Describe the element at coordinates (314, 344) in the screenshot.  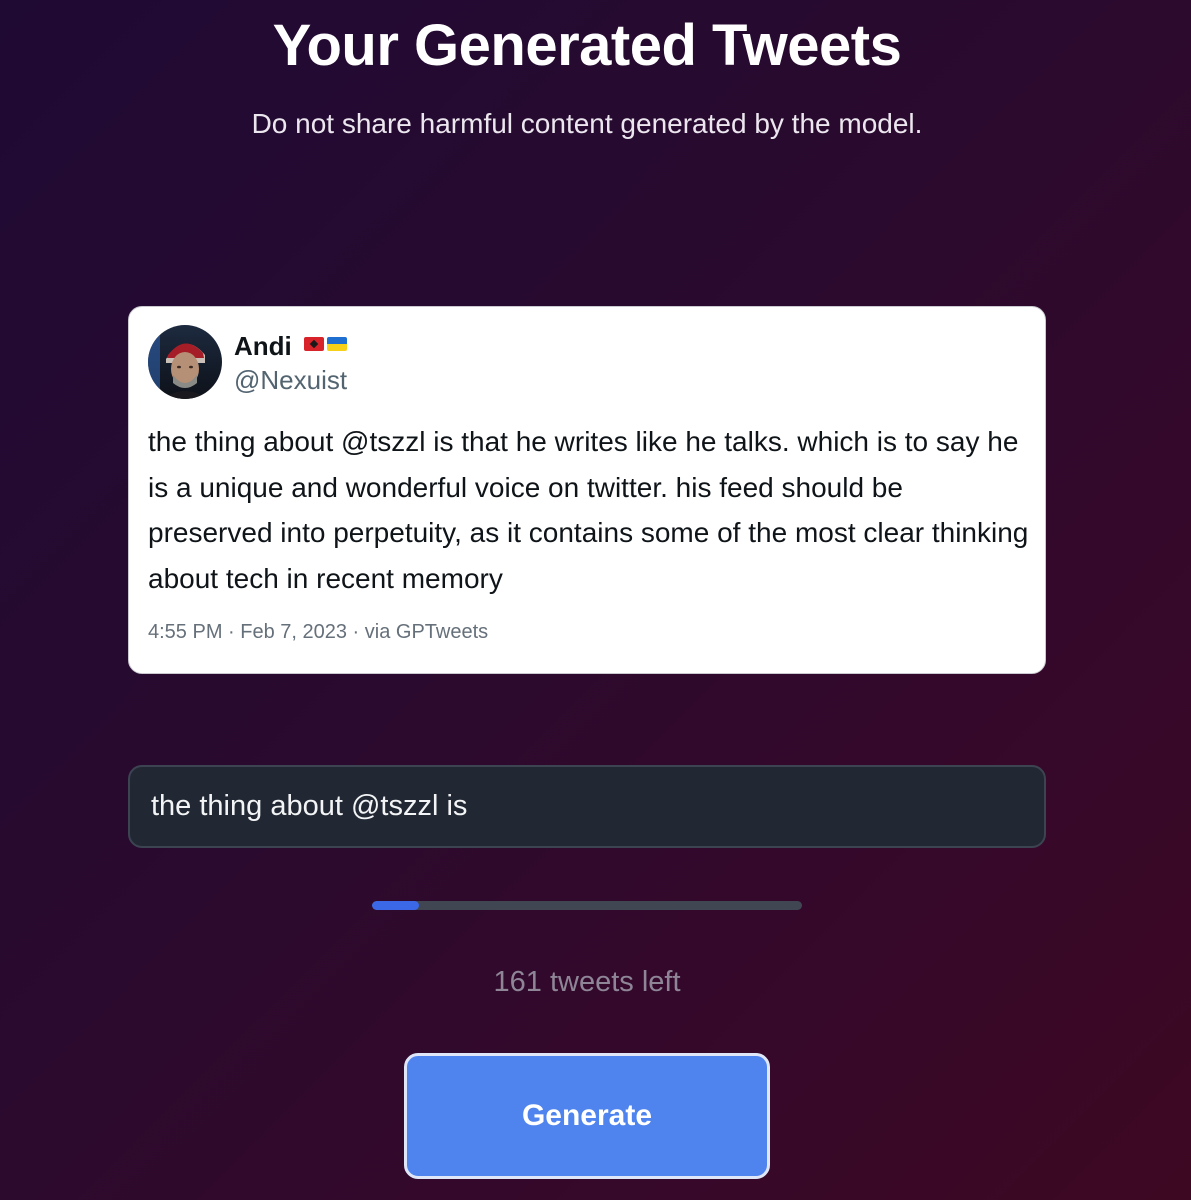
I see `albania-flag-icon` at that location.